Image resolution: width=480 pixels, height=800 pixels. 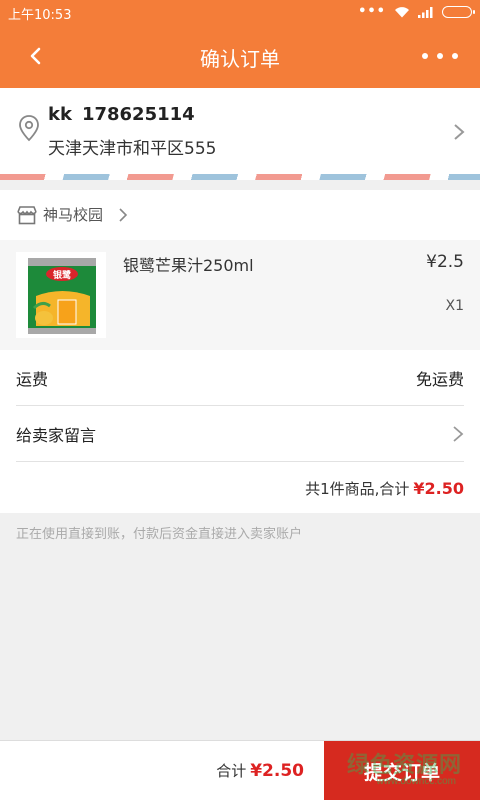 I want to click on airmail-stripe-divider, so click(x=240, y=177).